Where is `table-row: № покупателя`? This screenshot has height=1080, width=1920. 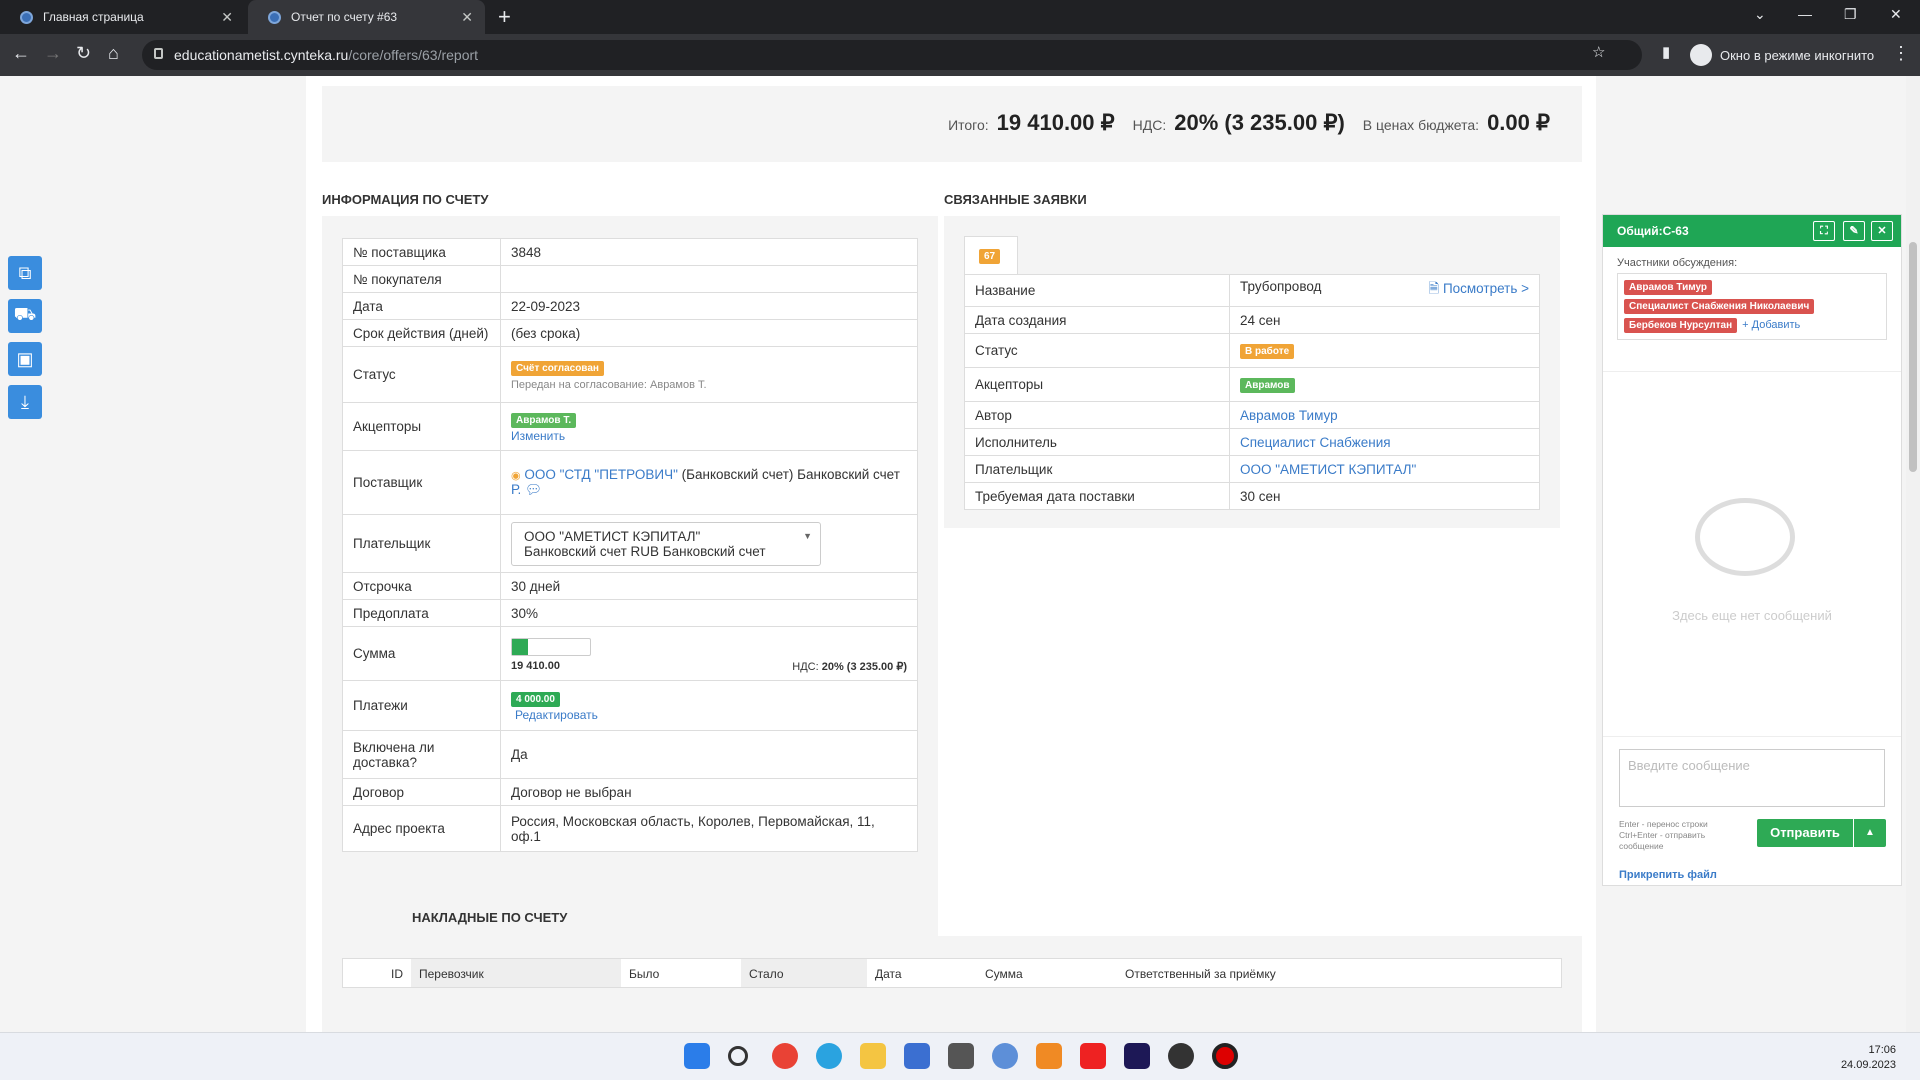
table-row: № покупателя is located at coordinates (630, 279).